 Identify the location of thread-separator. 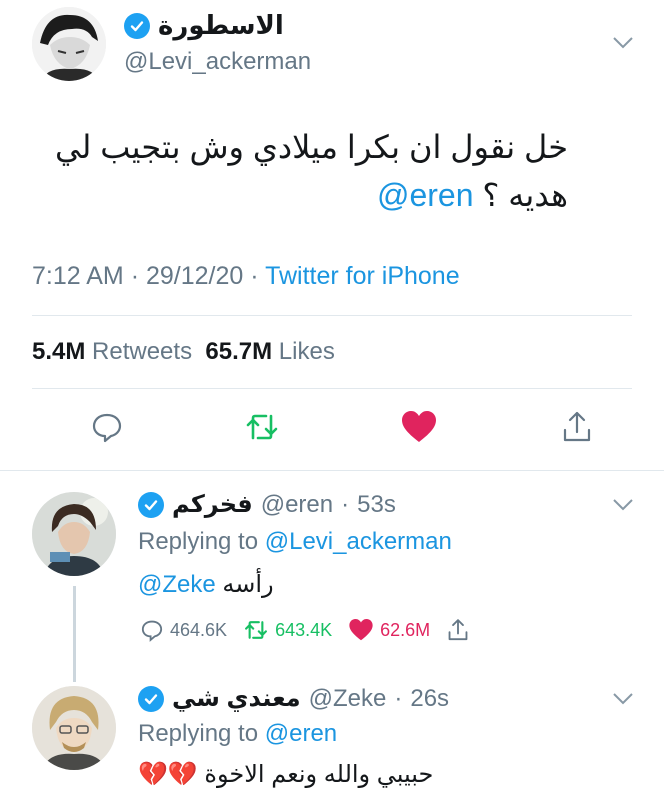
(332, 470).